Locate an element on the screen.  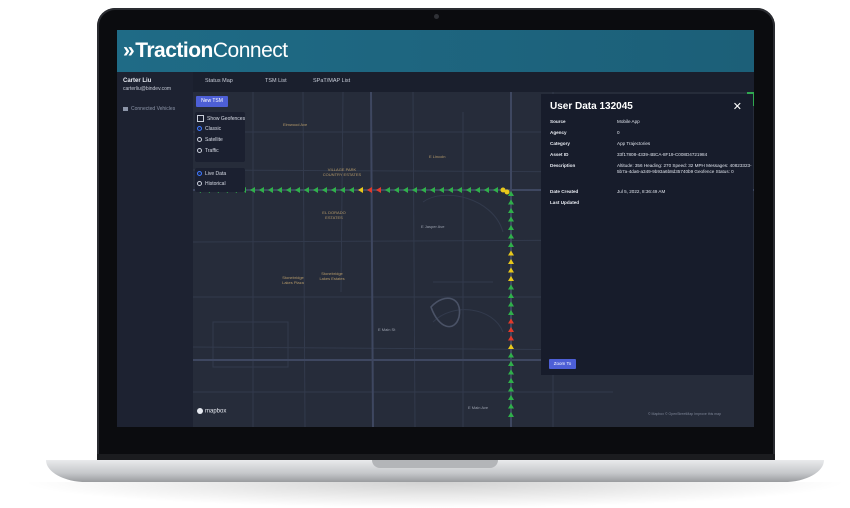
webcam is located at coordinates (436, 16).